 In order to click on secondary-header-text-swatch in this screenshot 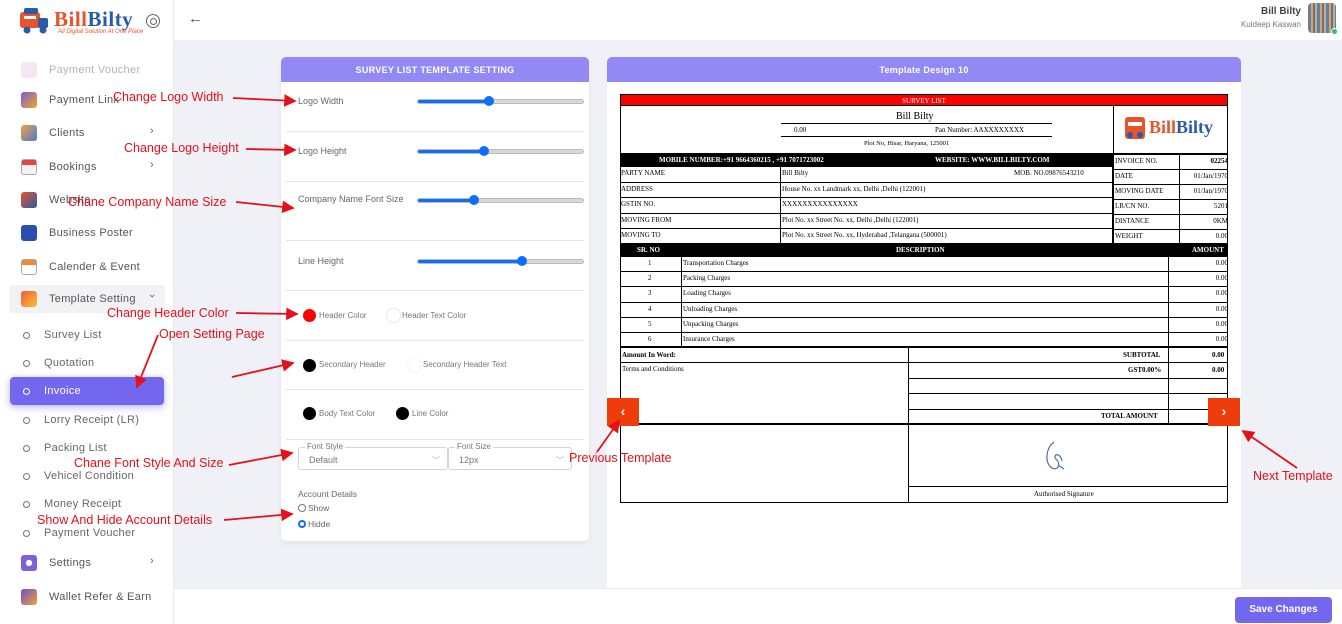, I will do `click(414, 365)`.